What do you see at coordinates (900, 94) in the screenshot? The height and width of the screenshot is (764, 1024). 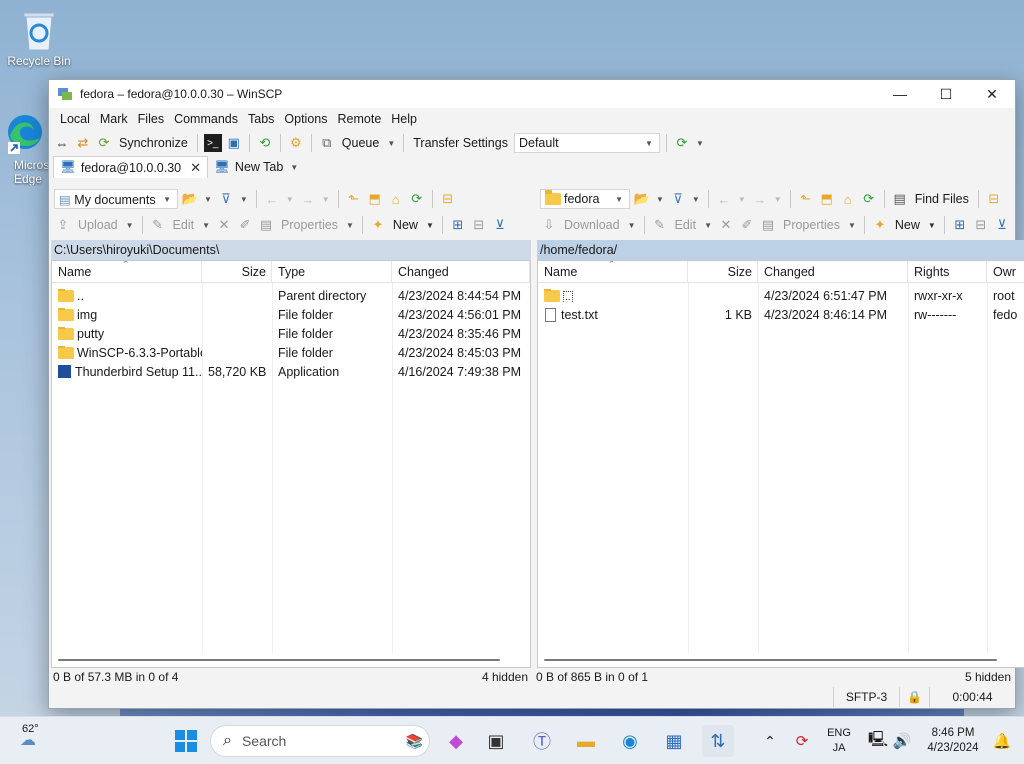 I see `minimize-button: —` at bounding box center [900, 94].